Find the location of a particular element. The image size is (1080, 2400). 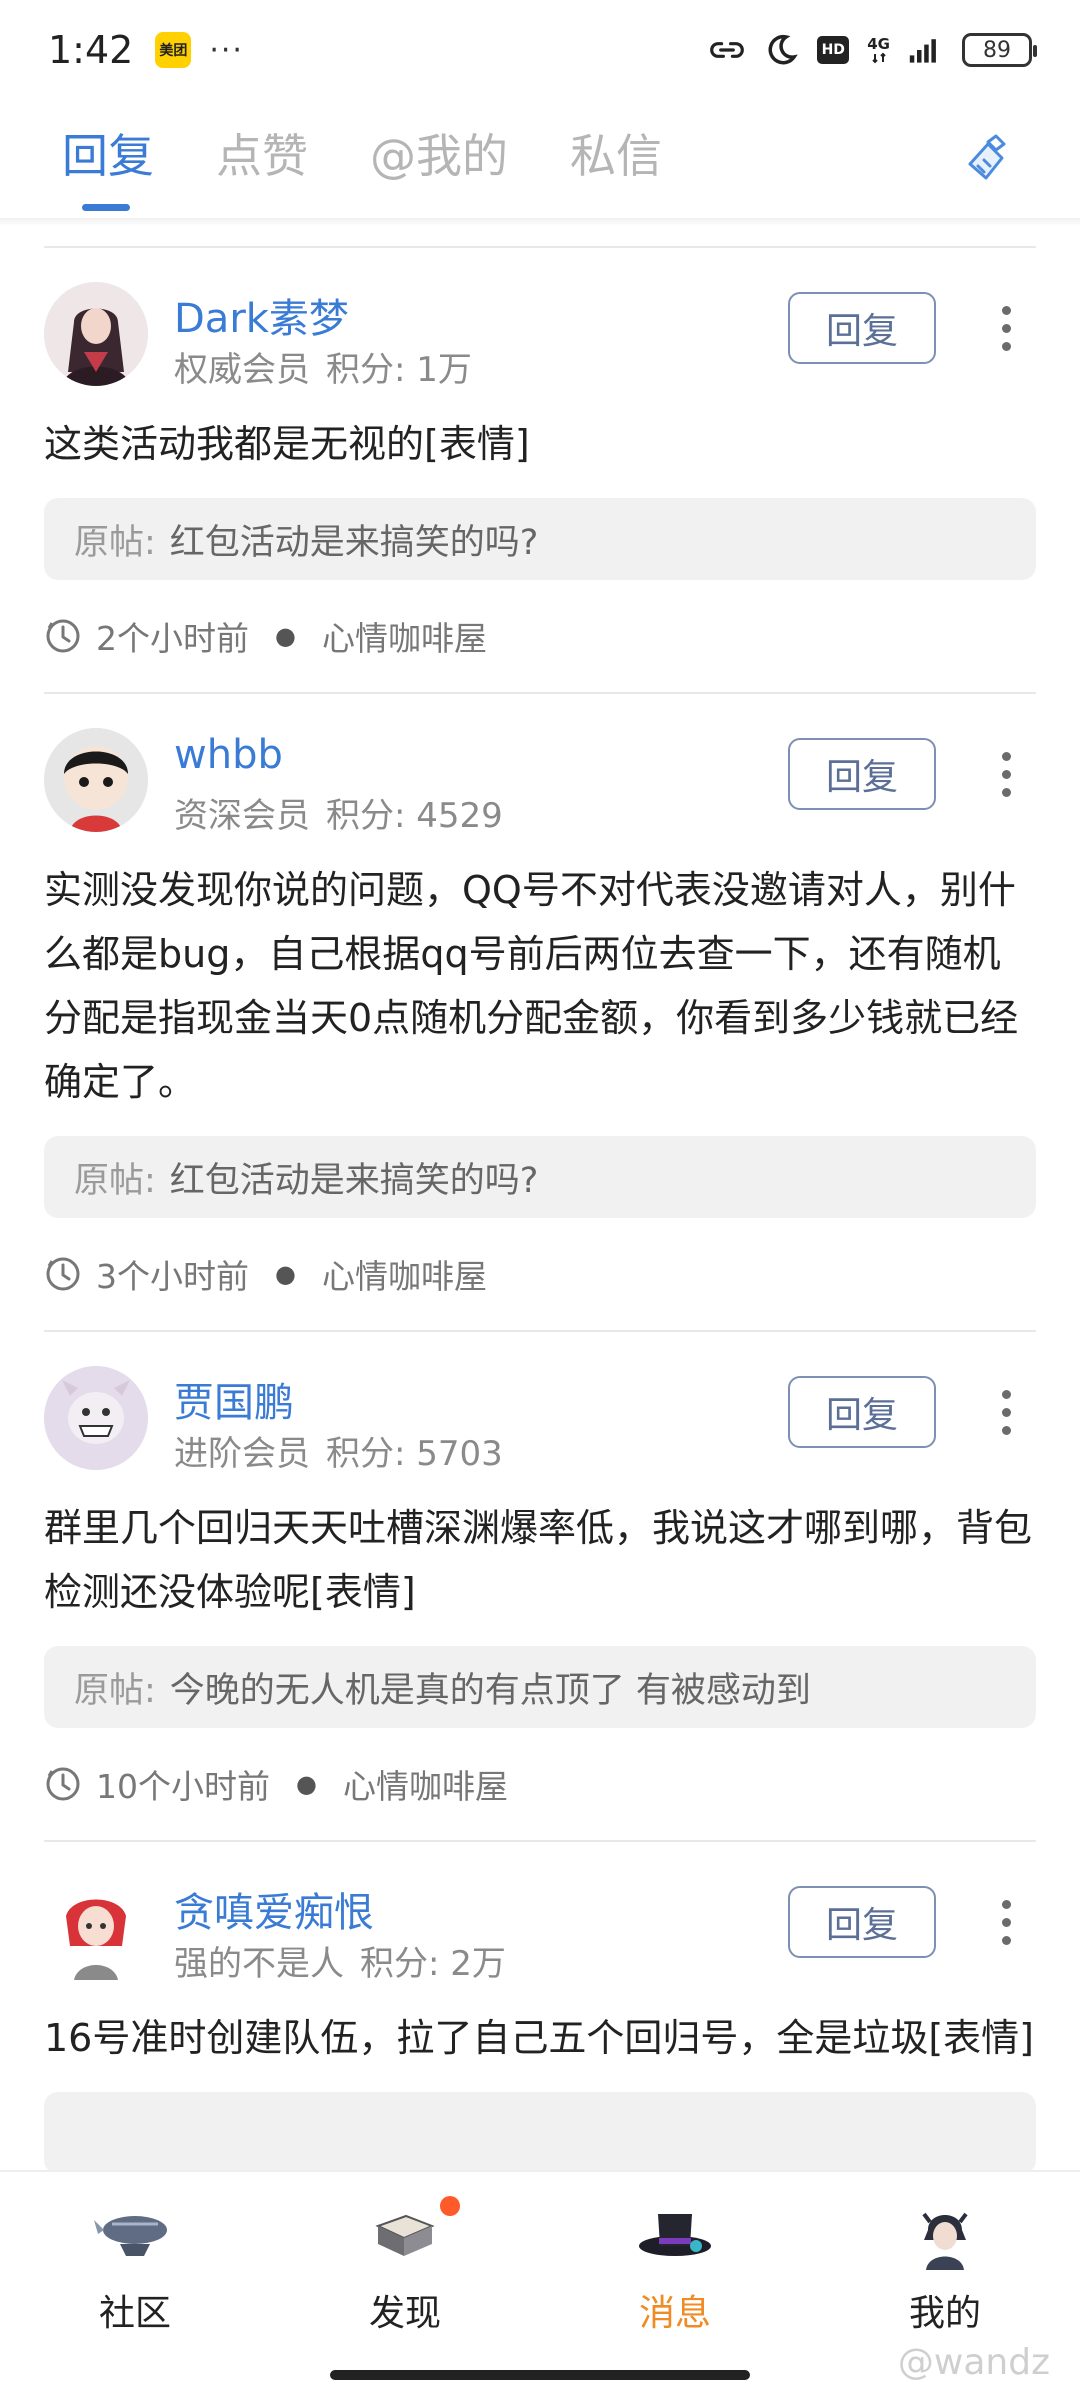

battery-icon: 89 is located at coordinates (999, 50).